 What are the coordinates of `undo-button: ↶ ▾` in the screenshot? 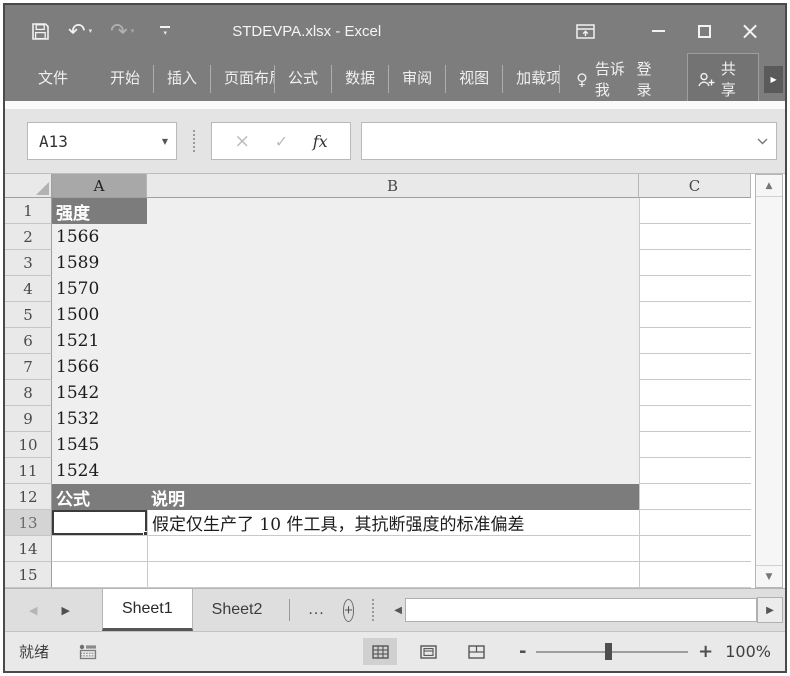 It's located at (80, 31).